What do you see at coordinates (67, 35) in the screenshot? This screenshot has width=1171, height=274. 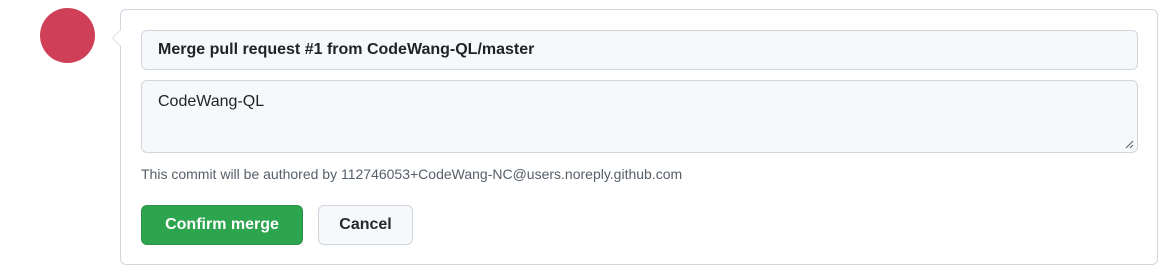 I see `avatar` at bounding box center [67, 35].